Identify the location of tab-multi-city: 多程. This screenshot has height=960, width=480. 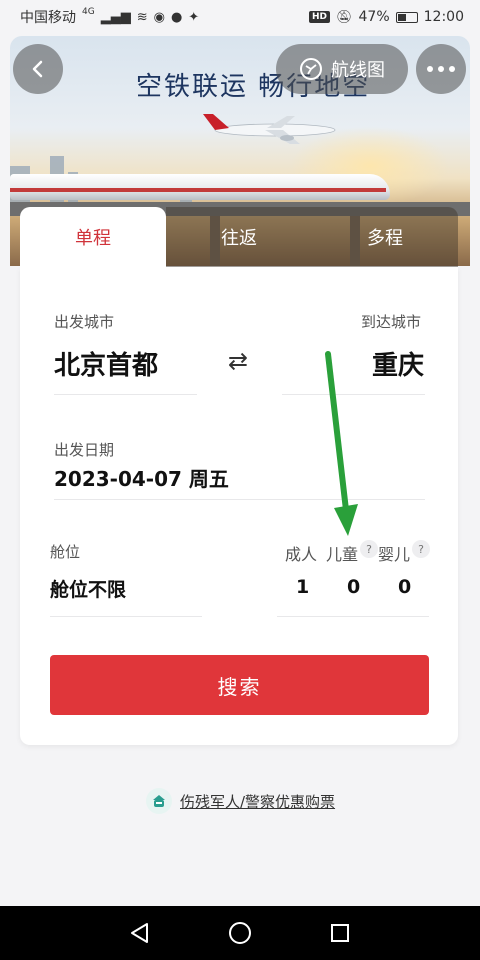
(385, 237).